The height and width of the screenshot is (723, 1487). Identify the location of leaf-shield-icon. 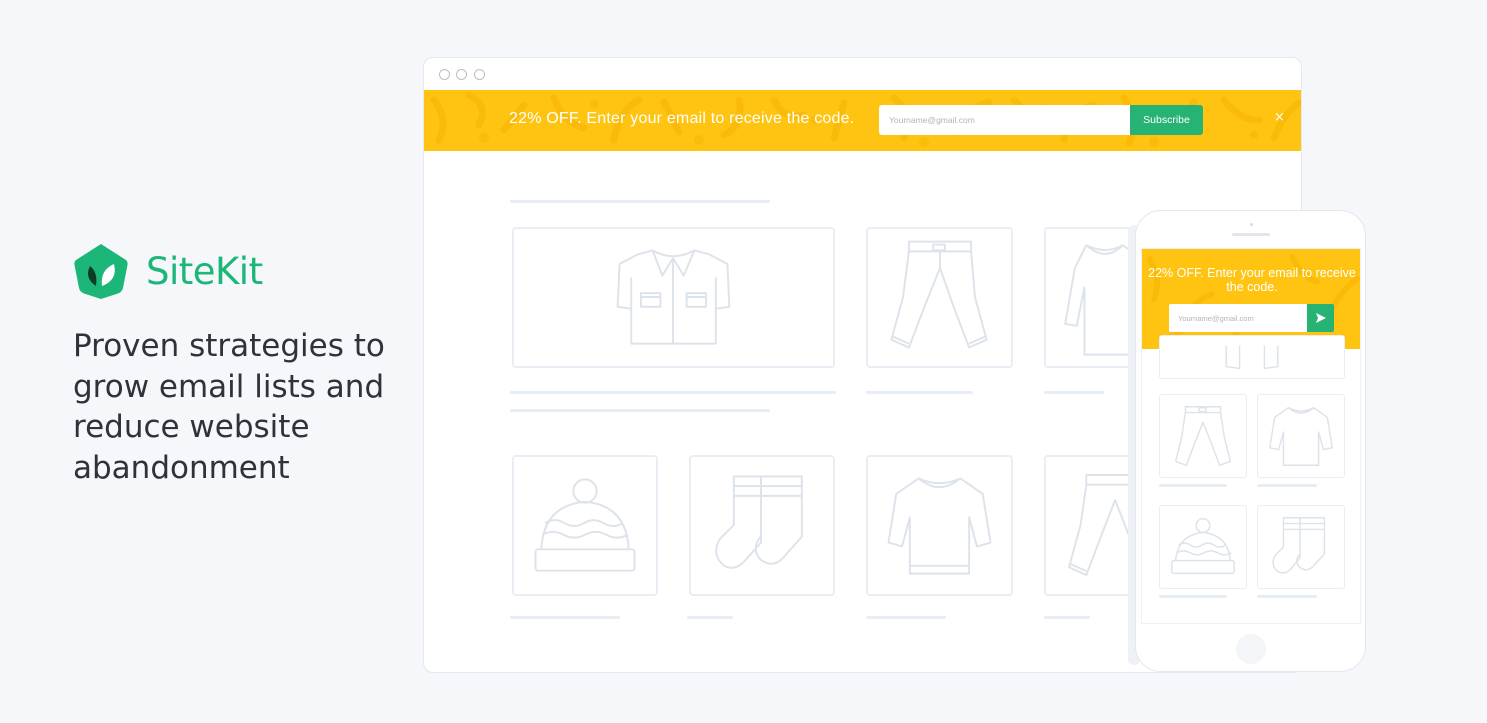
(101, 271).